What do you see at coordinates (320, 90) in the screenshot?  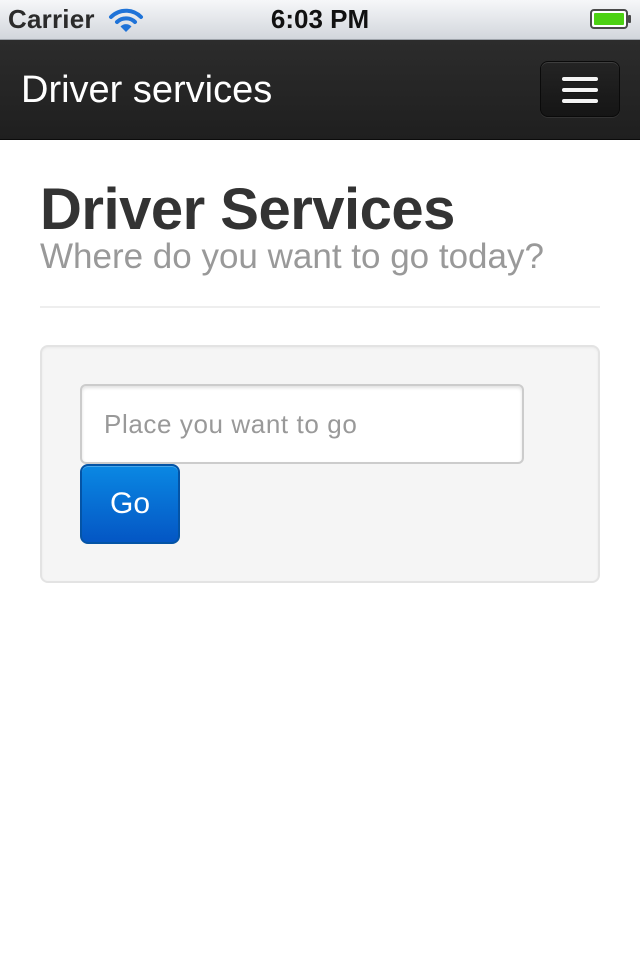 I see `navbar: Driver services` at bounding box center [320, 90].